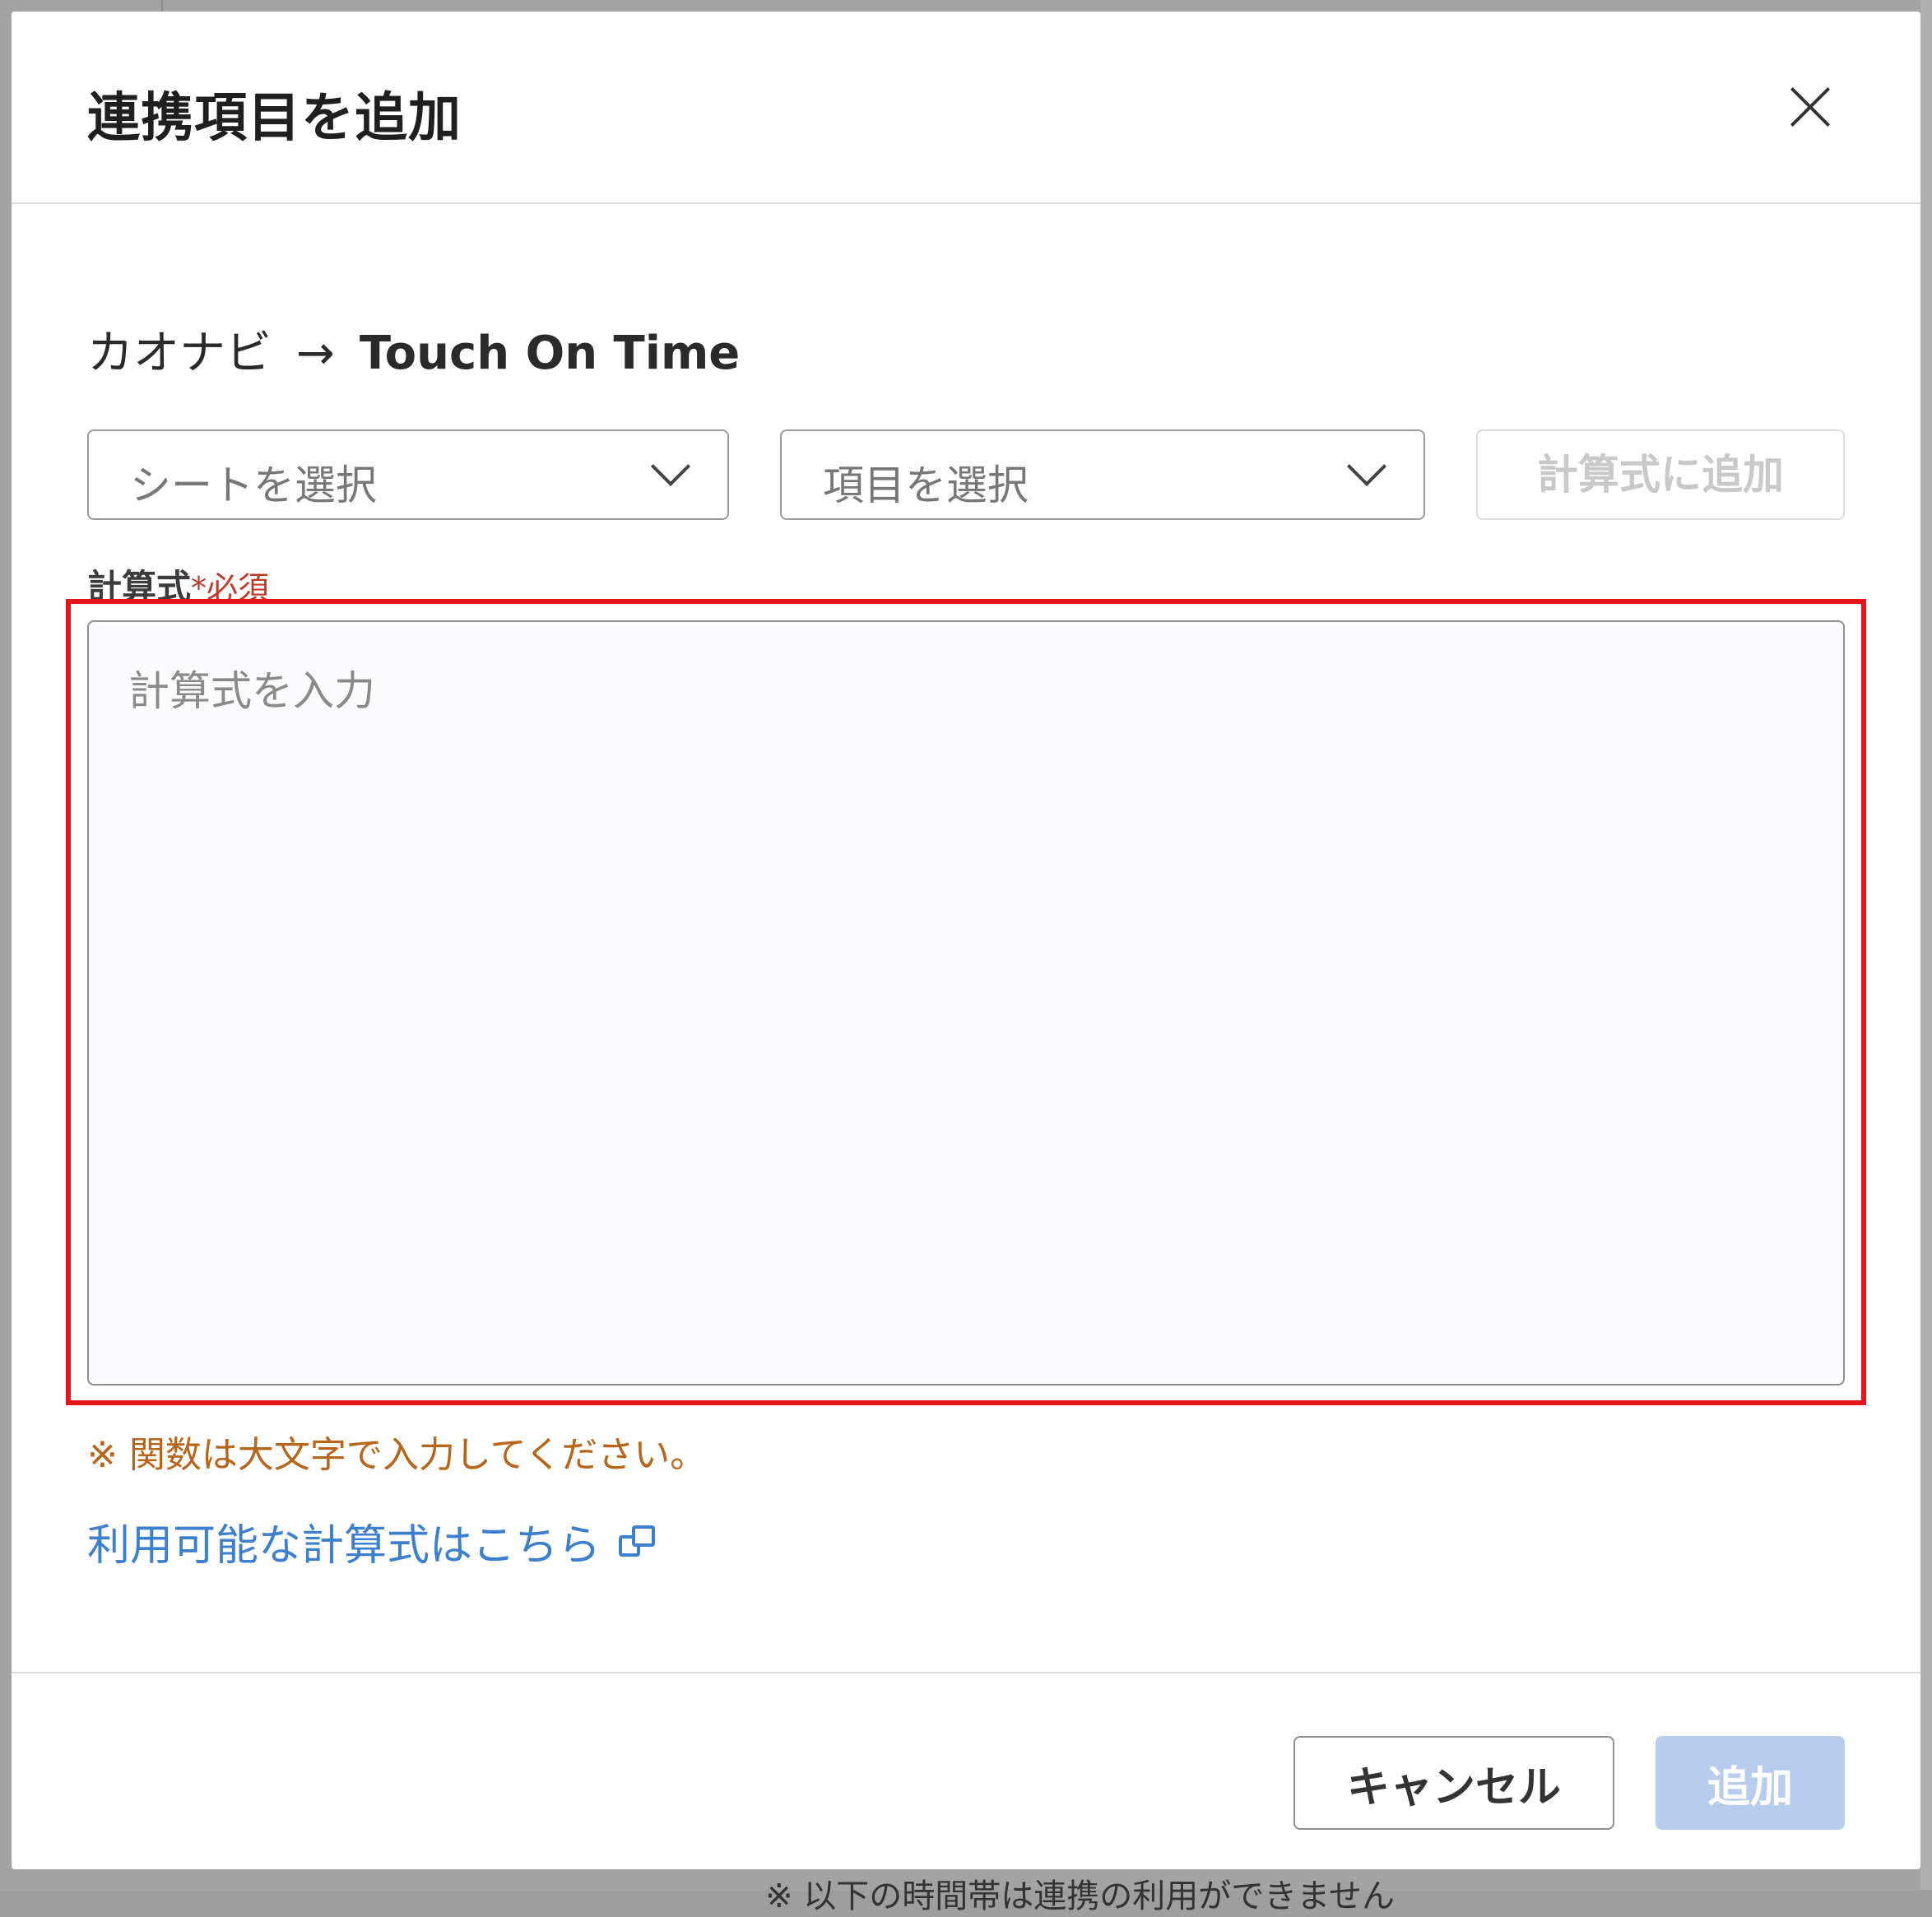  I want to click on formula-note: ※ 関数は大文字で入力してください。, so click(397, 1455).